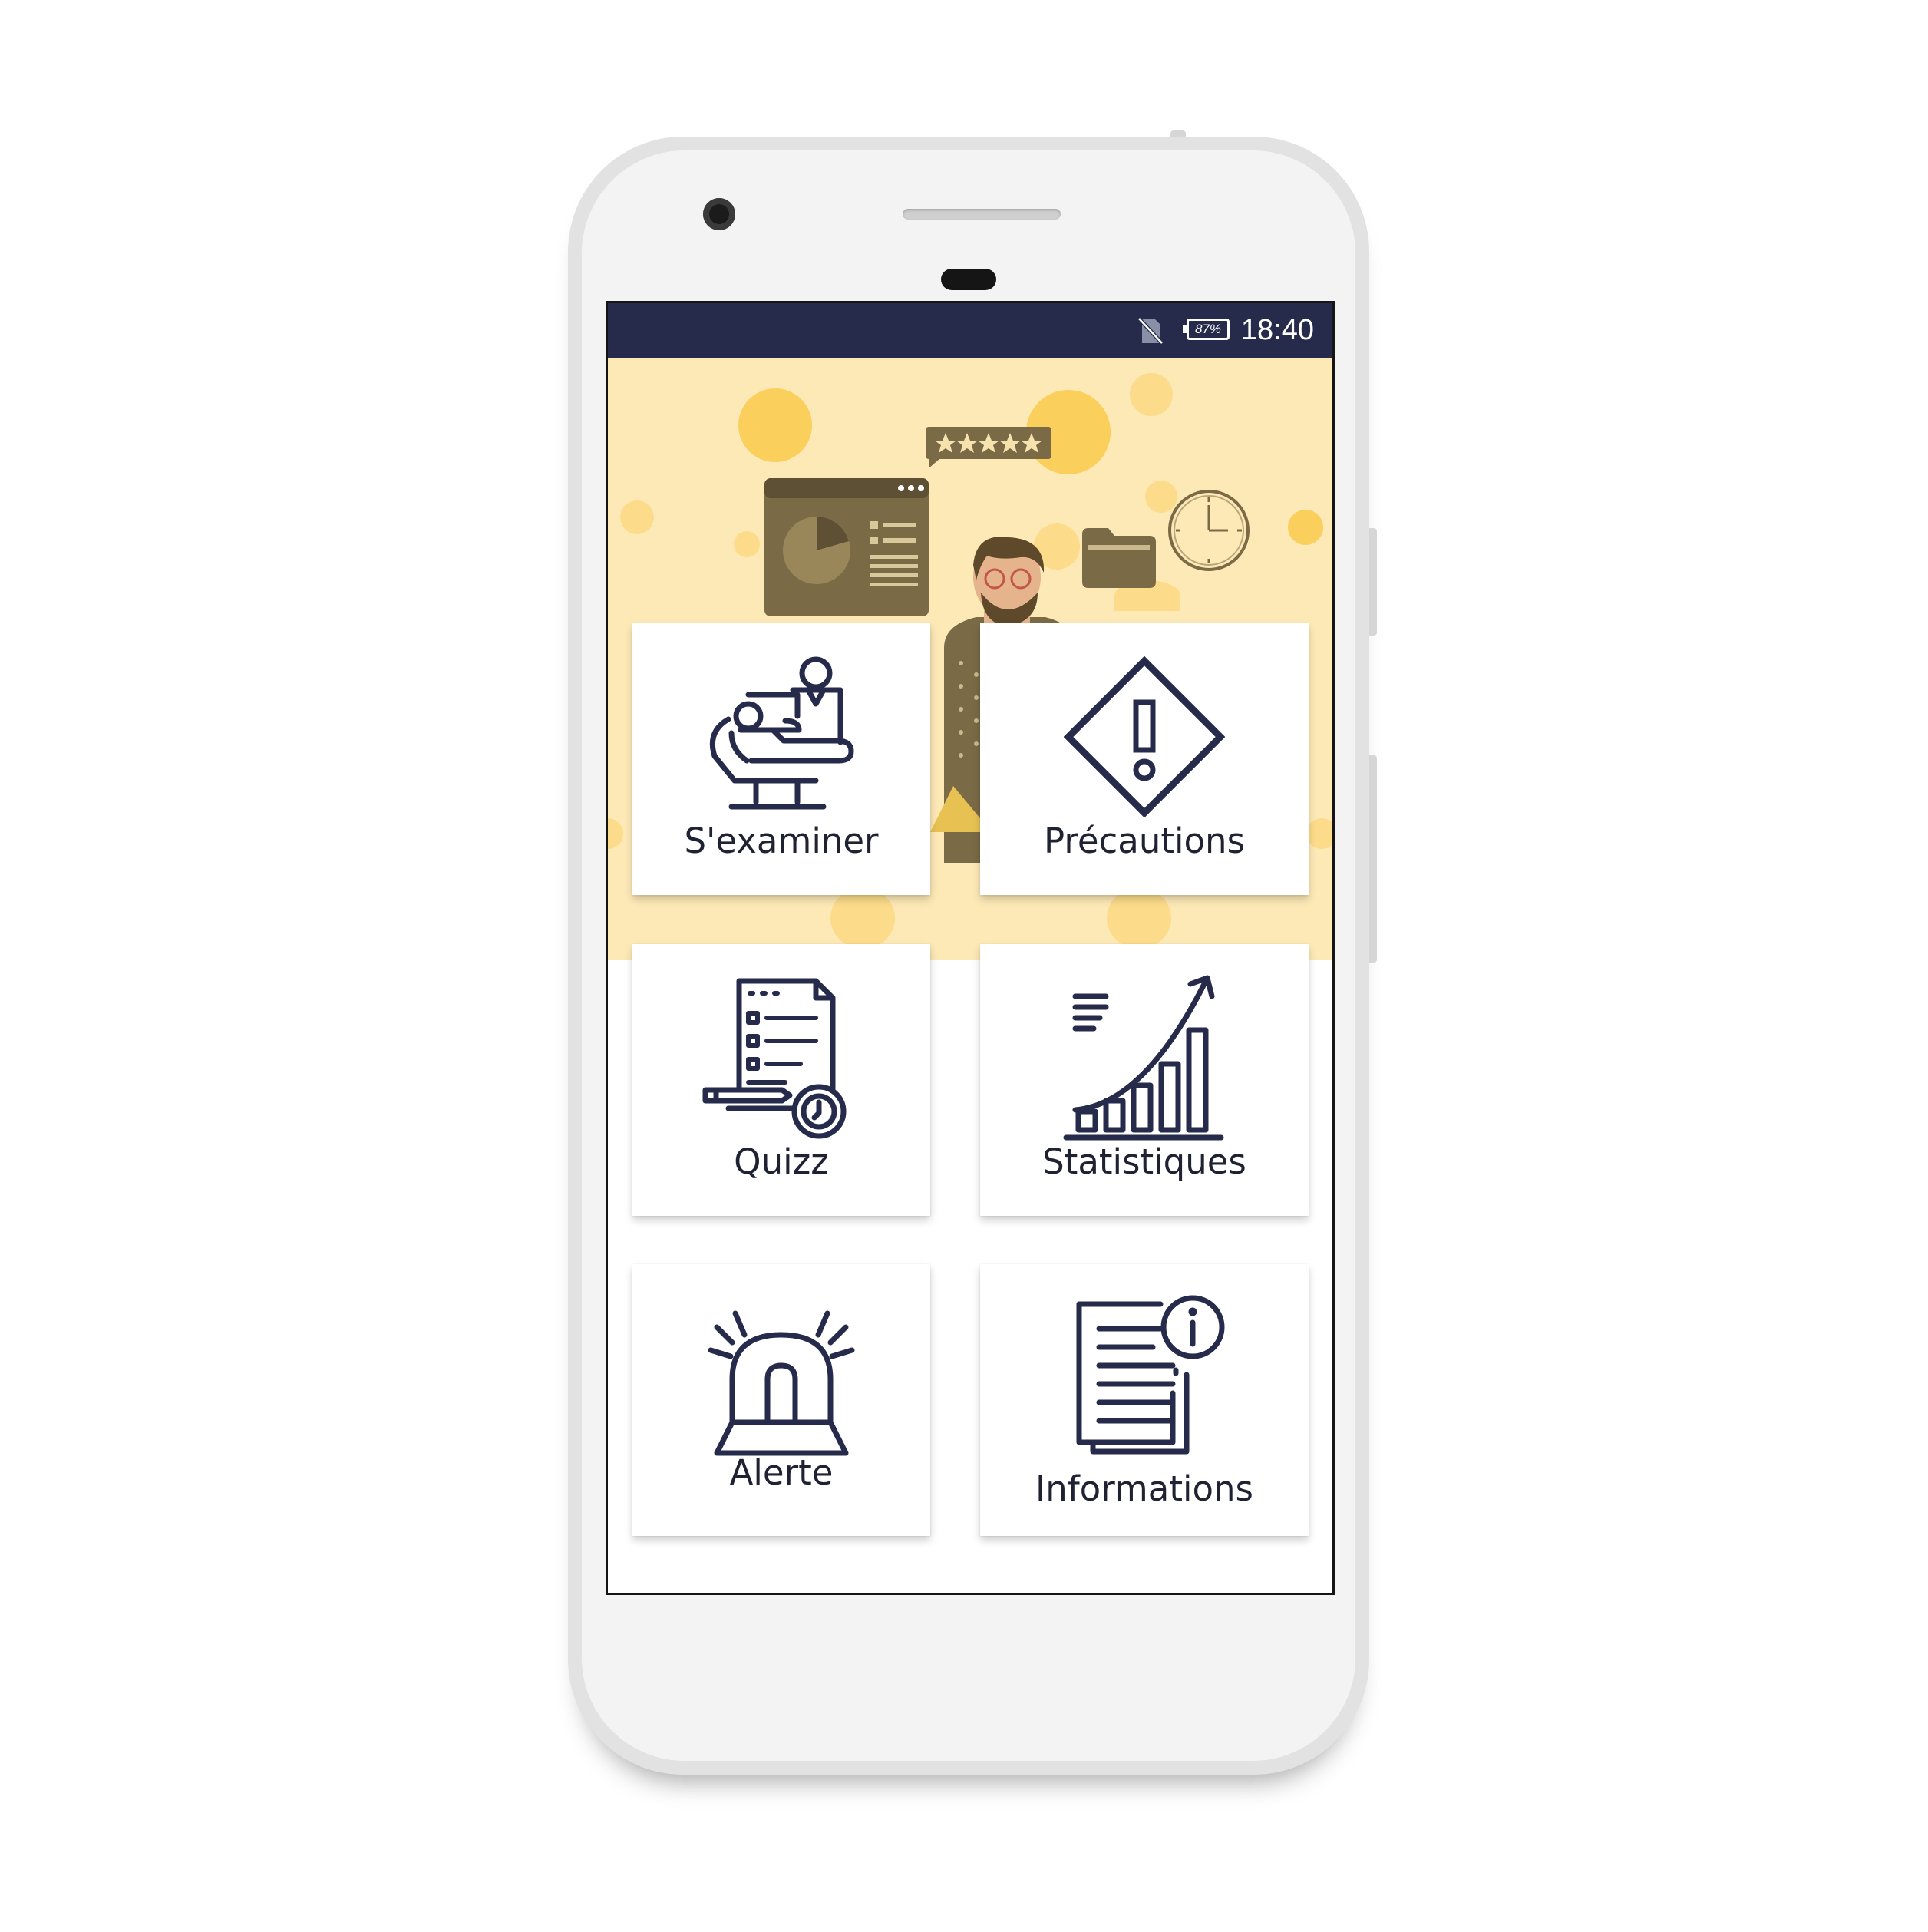  What do you see at coordinates (781, 1057) in the screenshot?
I see `checklist-timer-icon` at bounding box center [781, 1057].